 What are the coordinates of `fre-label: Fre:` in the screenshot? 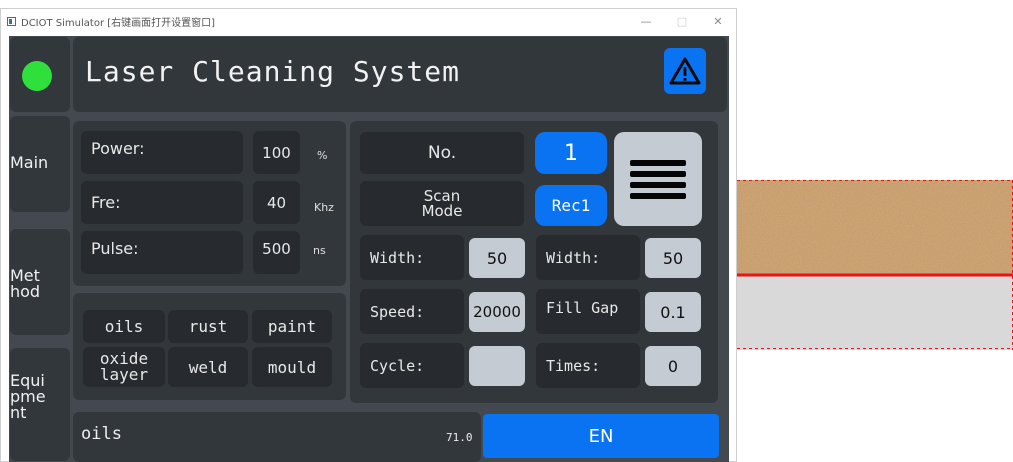 It's located at (162, 202).